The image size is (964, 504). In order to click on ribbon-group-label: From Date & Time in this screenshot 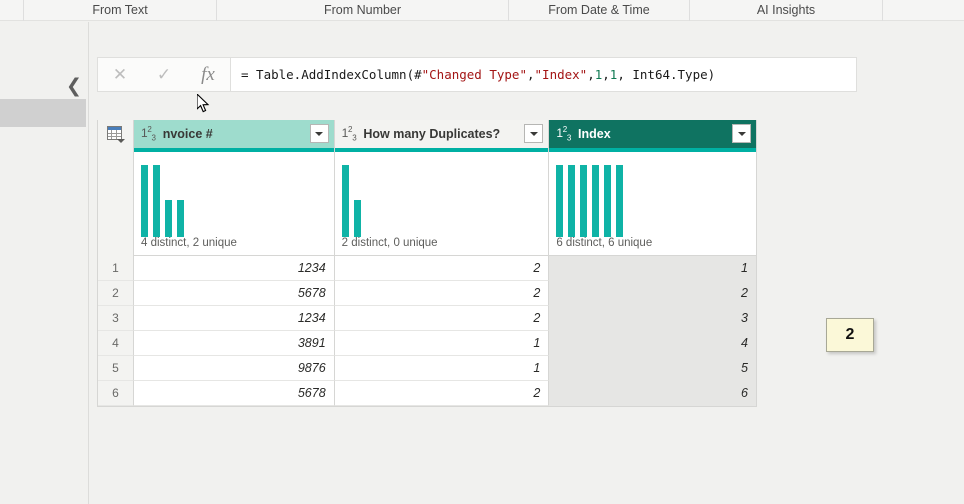, I will do `click(599, 10)`.